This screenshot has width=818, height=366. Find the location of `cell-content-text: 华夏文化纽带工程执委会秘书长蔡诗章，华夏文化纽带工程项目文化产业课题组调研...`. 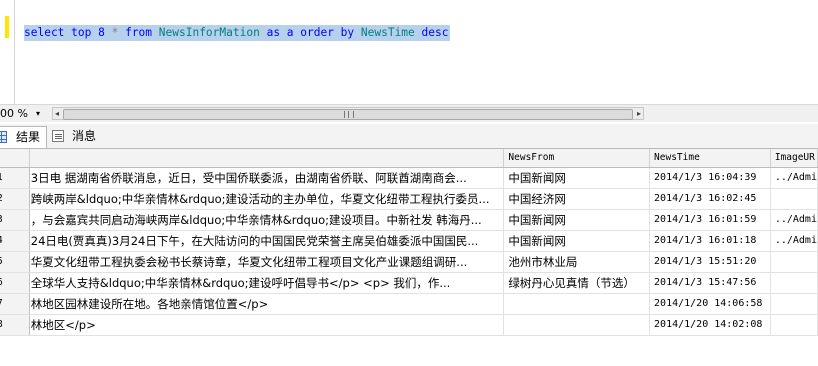

cell-content-text: 华夏文化纽带工程执委会秘书长蔡诗章，华夏文化纽带工程项目文化产业课题组调研... is located at coordinates (249, 262).